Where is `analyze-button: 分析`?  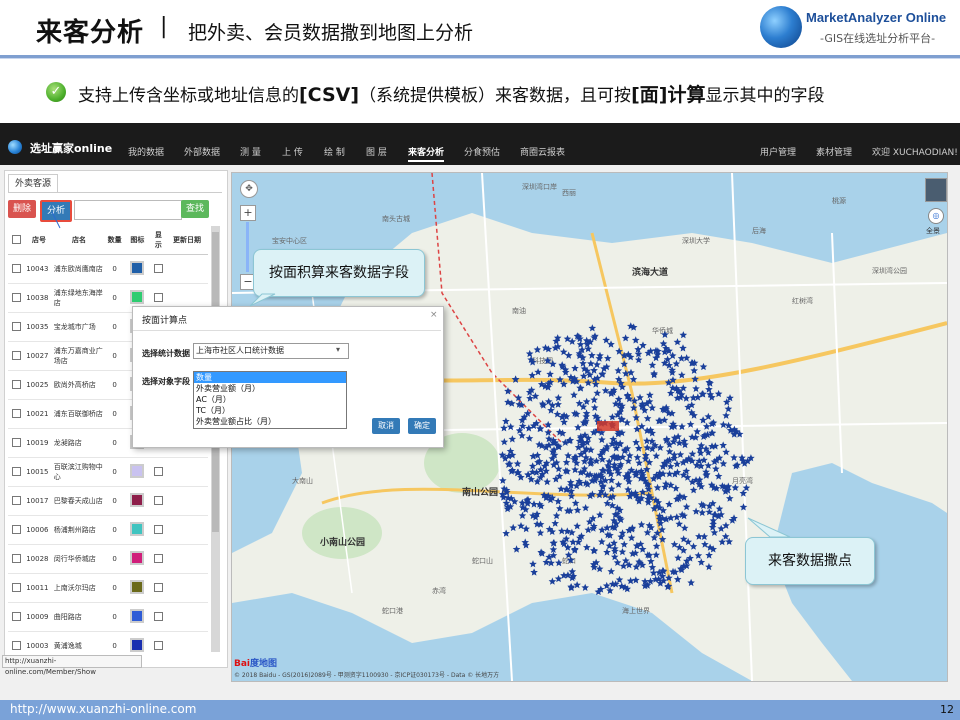
analyze-button: 分析 is located at coordinates (56, 211).